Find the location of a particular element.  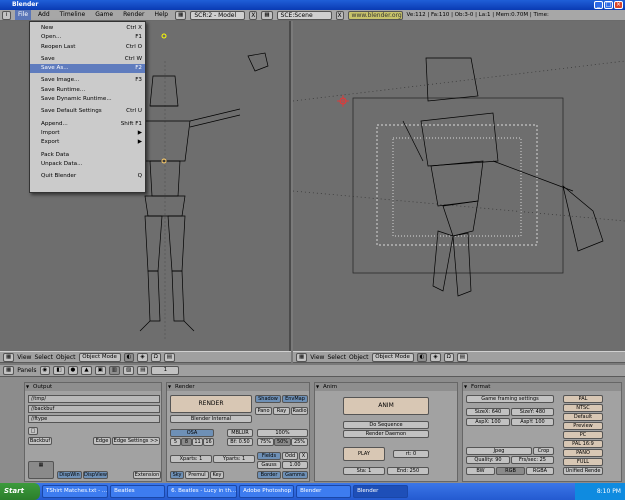

window-type-icon: ▦ is located at coordinates (9, 370).